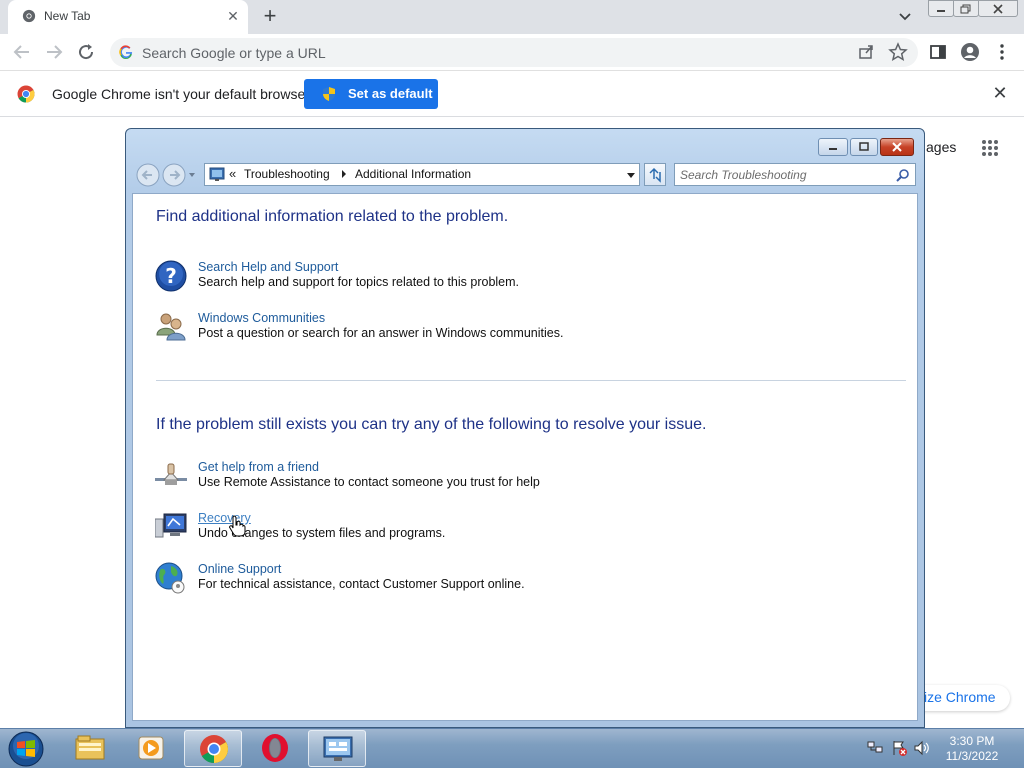 The width and height of the screenshot is (1024, 768). What do you see at coordinates (166, 175) in the screenshot?
I see `back-forward-buttons` at bounding box center [166, 175].